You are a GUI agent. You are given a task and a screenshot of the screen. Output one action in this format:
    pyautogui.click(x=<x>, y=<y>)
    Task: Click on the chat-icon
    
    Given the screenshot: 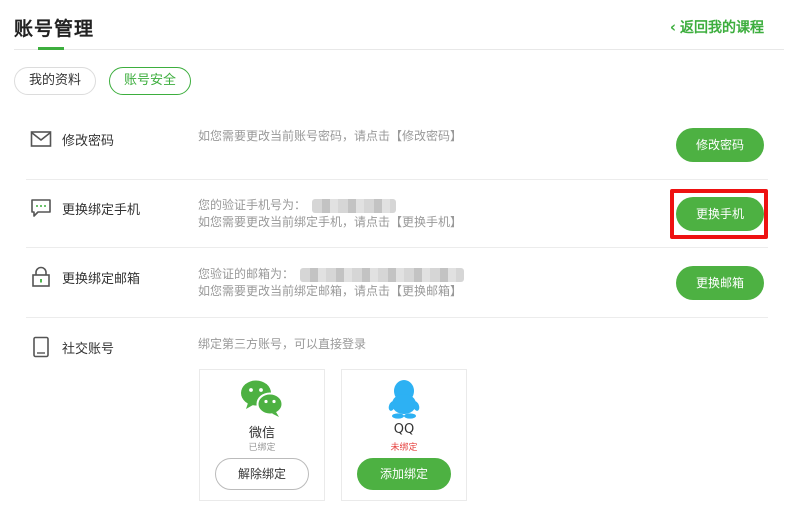 What is the action you would take?
    pyautogui.click(x=41, y=208)
    